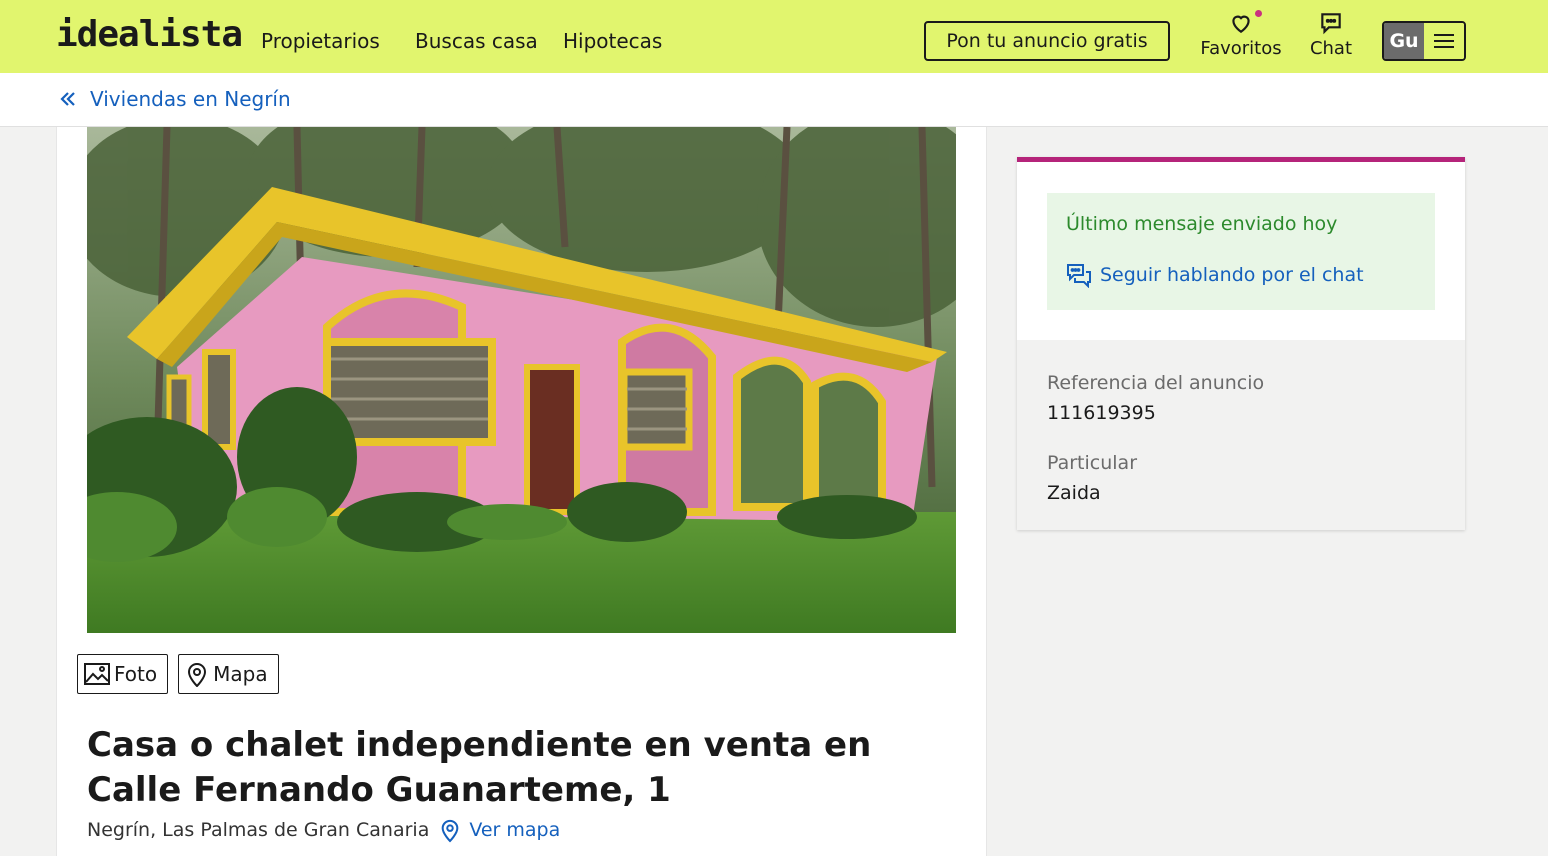 The image size is (1548, 856). What do you see at coordinates (258, 830) in the screenshot?
I see `location-text: Negrín, Las Palmas de Gran Canaria` at bounding box center [258, 830].